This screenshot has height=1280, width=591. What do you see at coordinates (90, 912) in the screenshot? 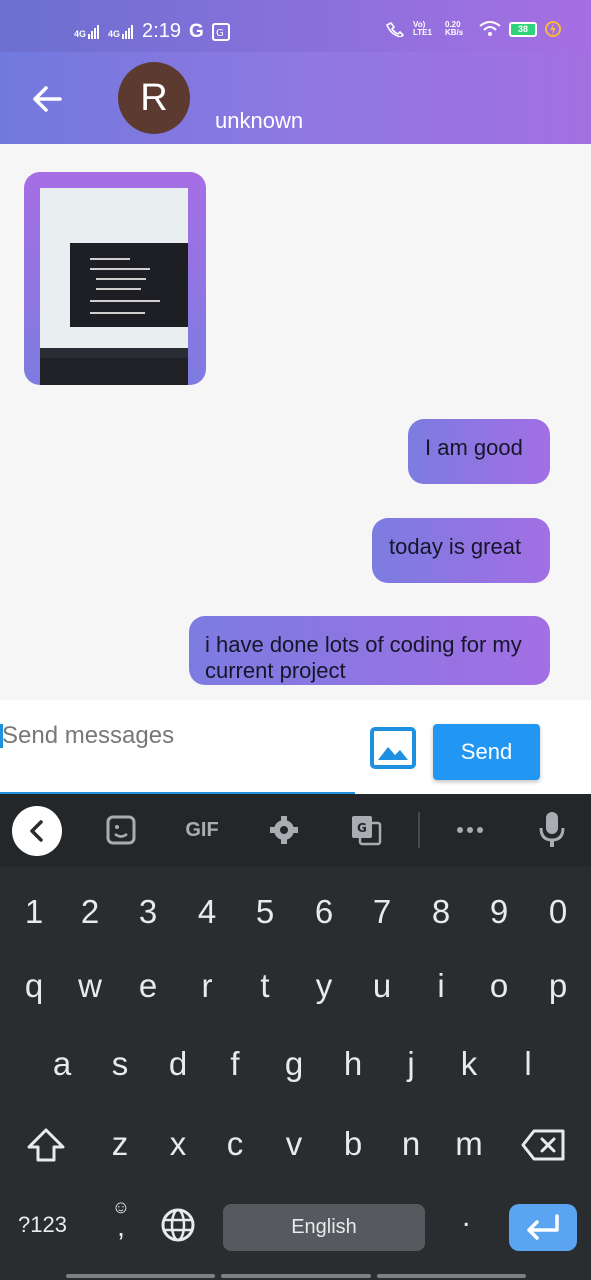
I see `key-2: 2` at bounding box center [90, 912].